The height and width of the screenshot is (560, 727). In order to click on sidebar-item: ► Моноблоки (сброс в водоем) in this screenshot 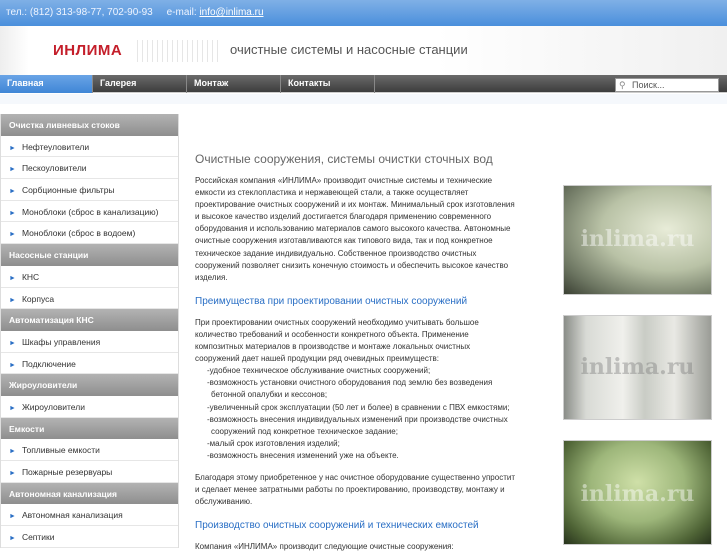, I will do `click(89, 233)`.